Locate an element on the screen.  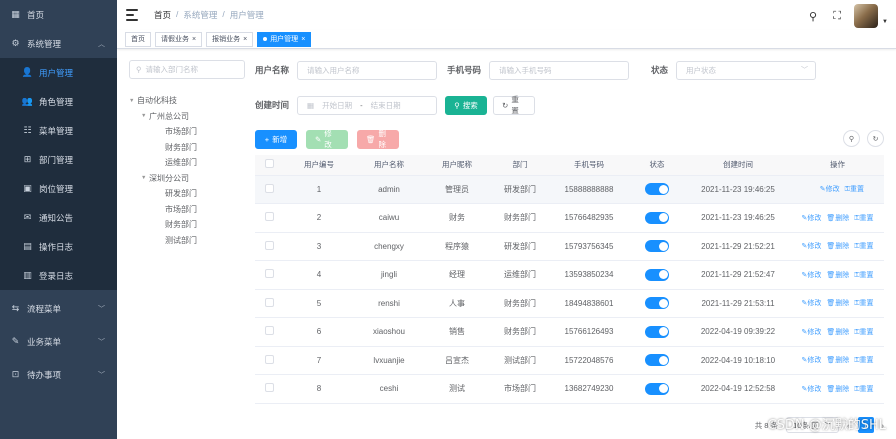
search-icon: ⚲ is located at coordinates (813, 16).